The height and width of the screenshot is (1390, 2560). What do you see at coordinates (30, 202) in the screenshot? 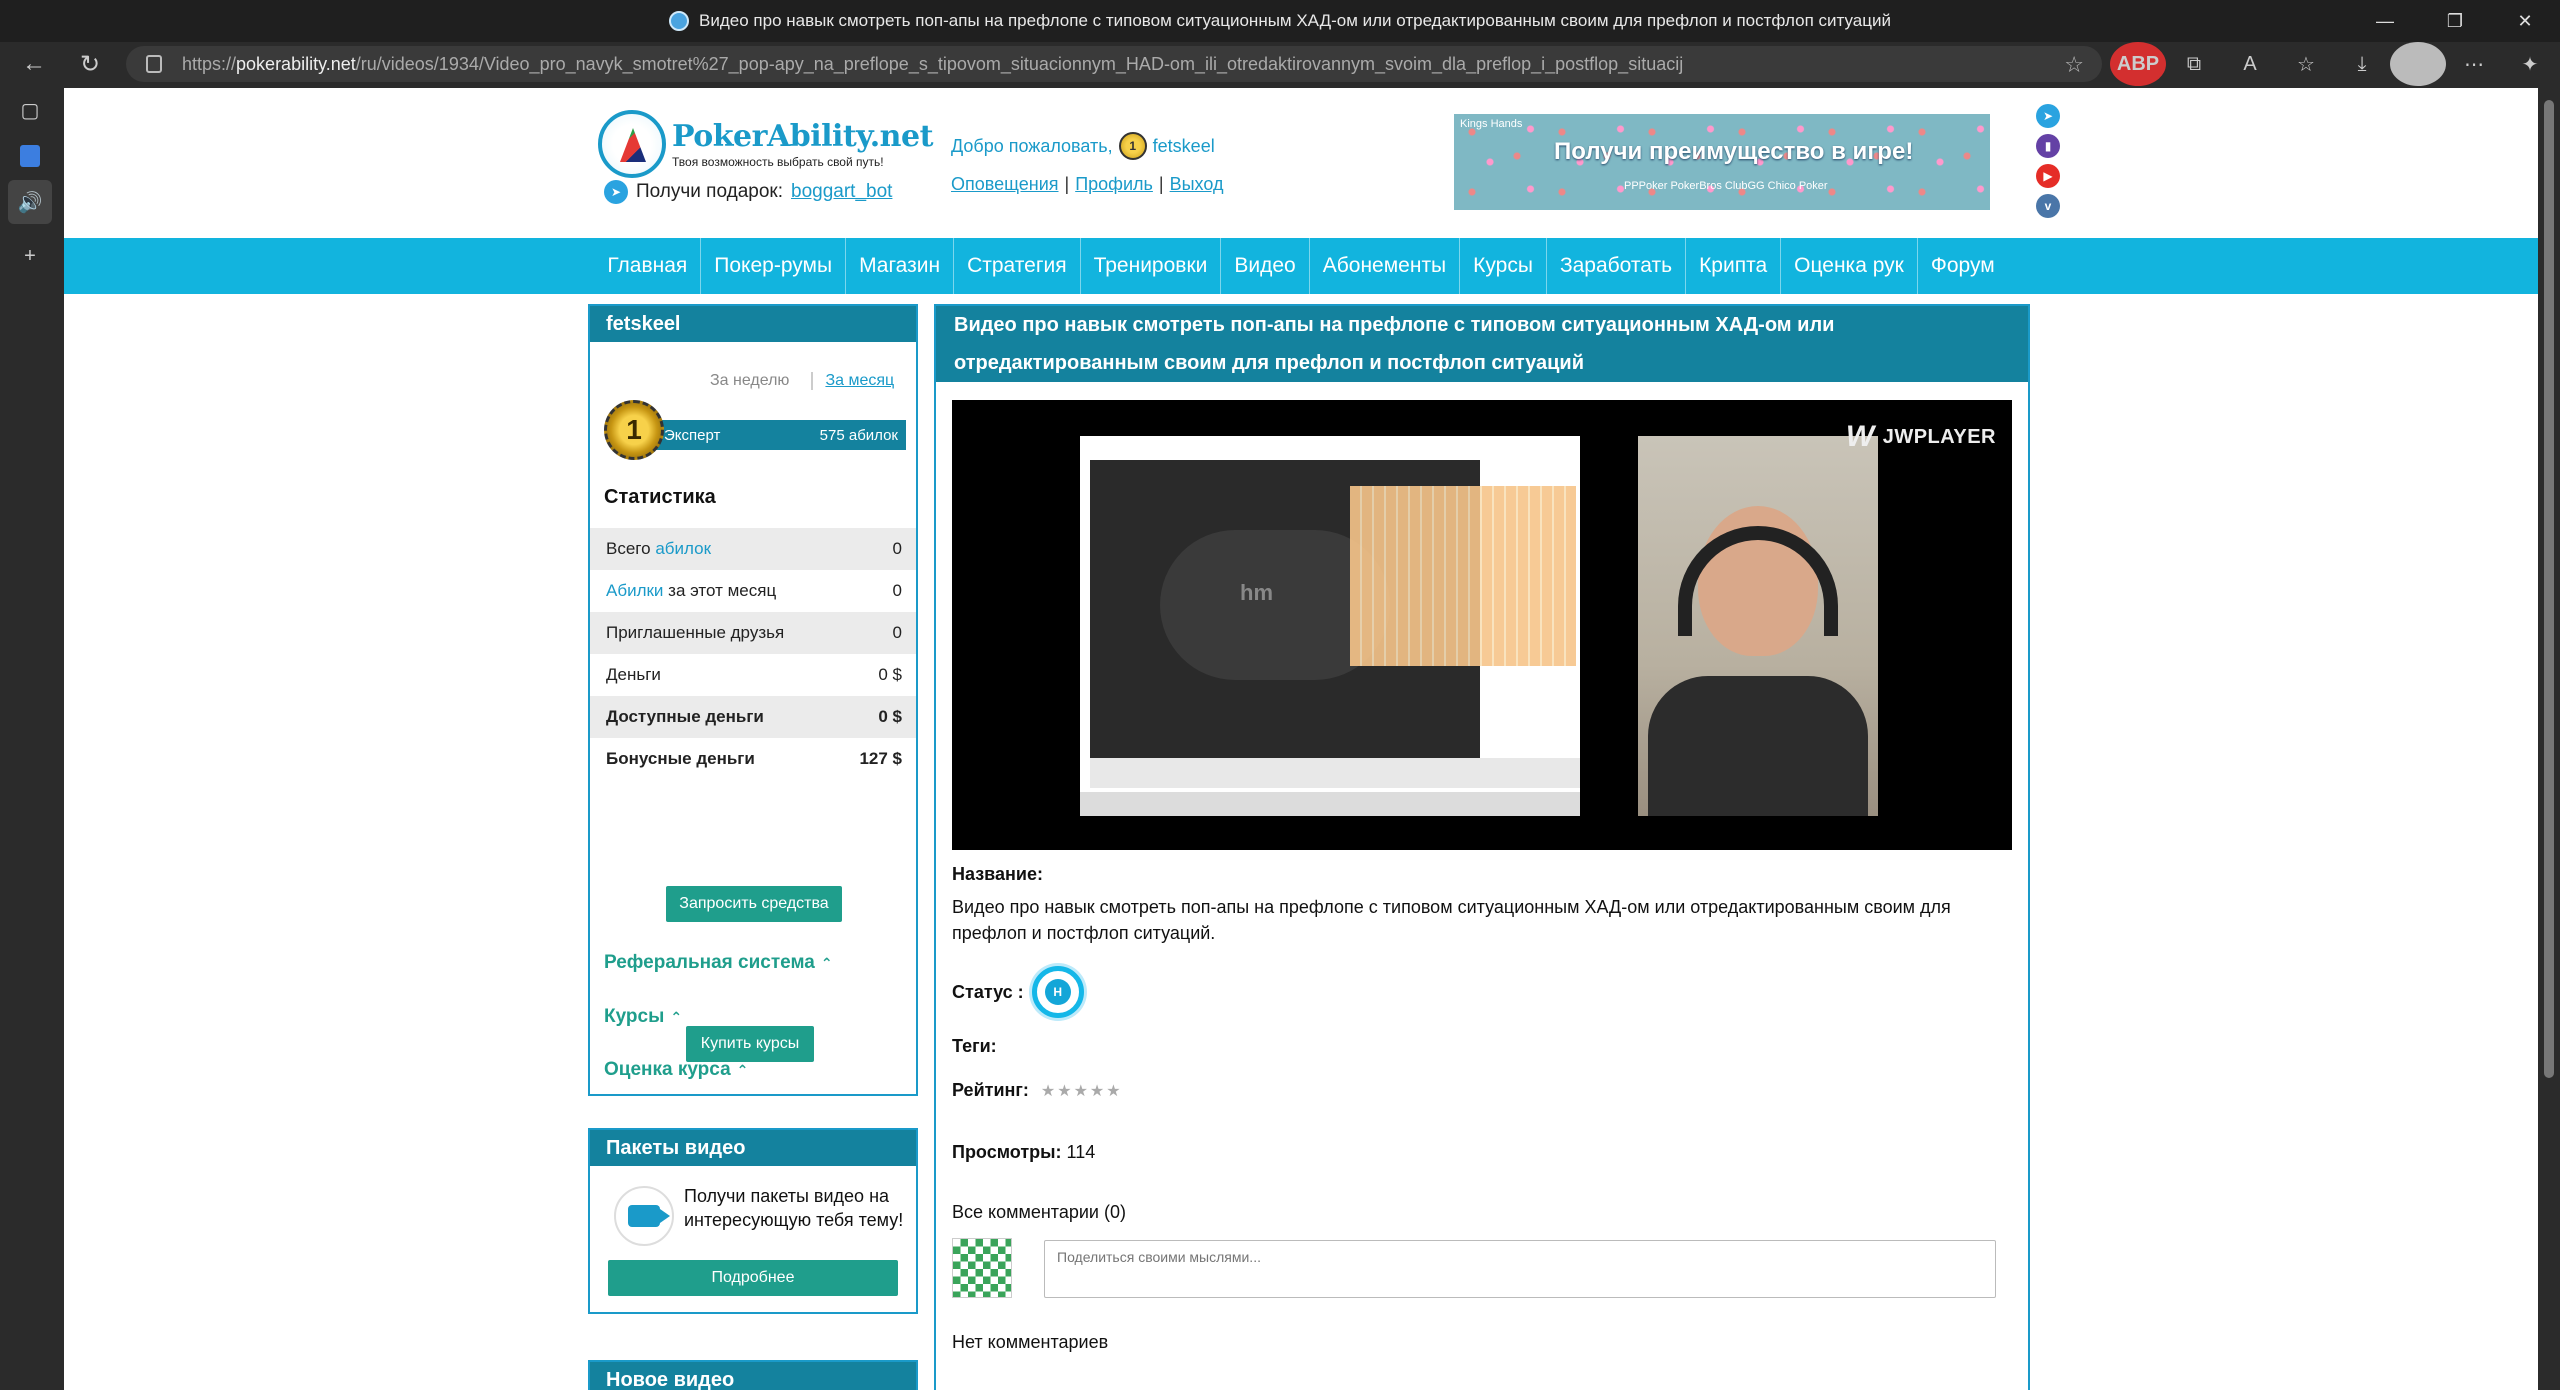
I see `audio-tab-icon: 🔊` at bounding box center [30, 202].